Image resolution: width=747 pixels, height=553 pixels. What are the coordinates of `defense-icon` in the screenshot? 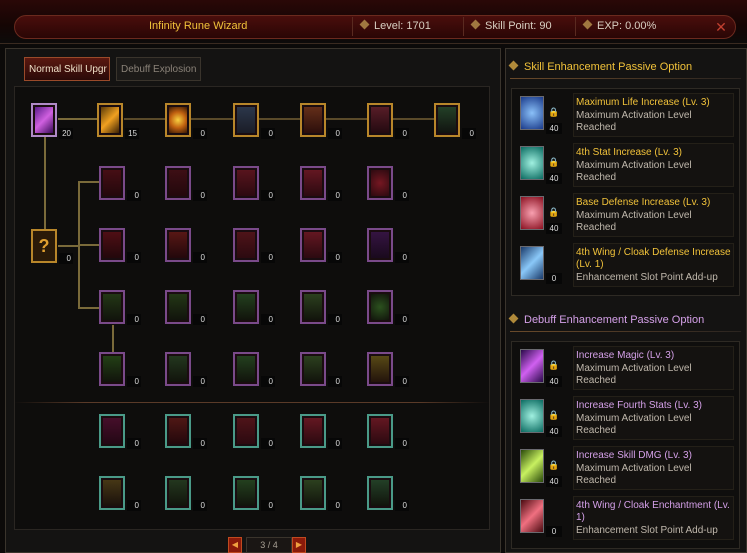 It's located at (532, 213).